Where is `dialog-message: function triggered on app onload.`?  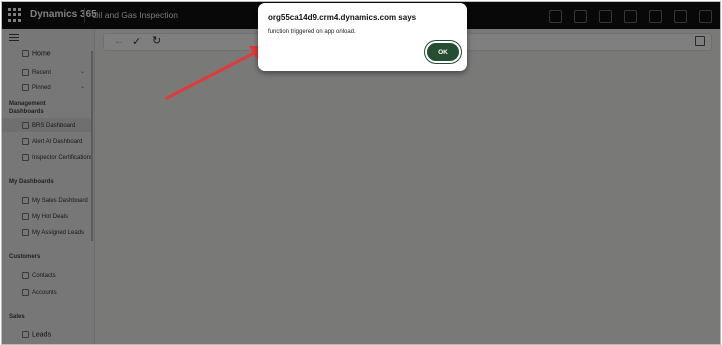
dialog-message: function triggered on app onload. is located at coordinates (312, 32).